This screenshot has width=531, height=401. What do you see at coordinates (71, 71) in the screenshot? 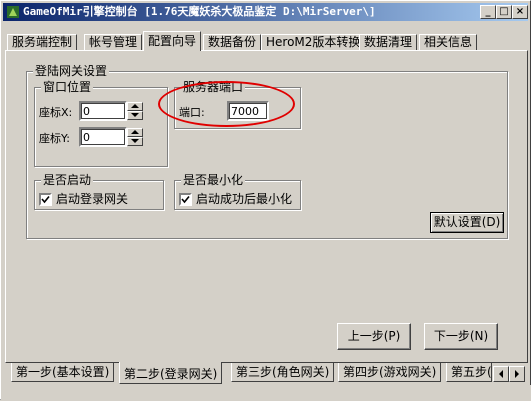
I see `login-gate-settings-title: 登陆网关设置` at bounding box center [71, 71].